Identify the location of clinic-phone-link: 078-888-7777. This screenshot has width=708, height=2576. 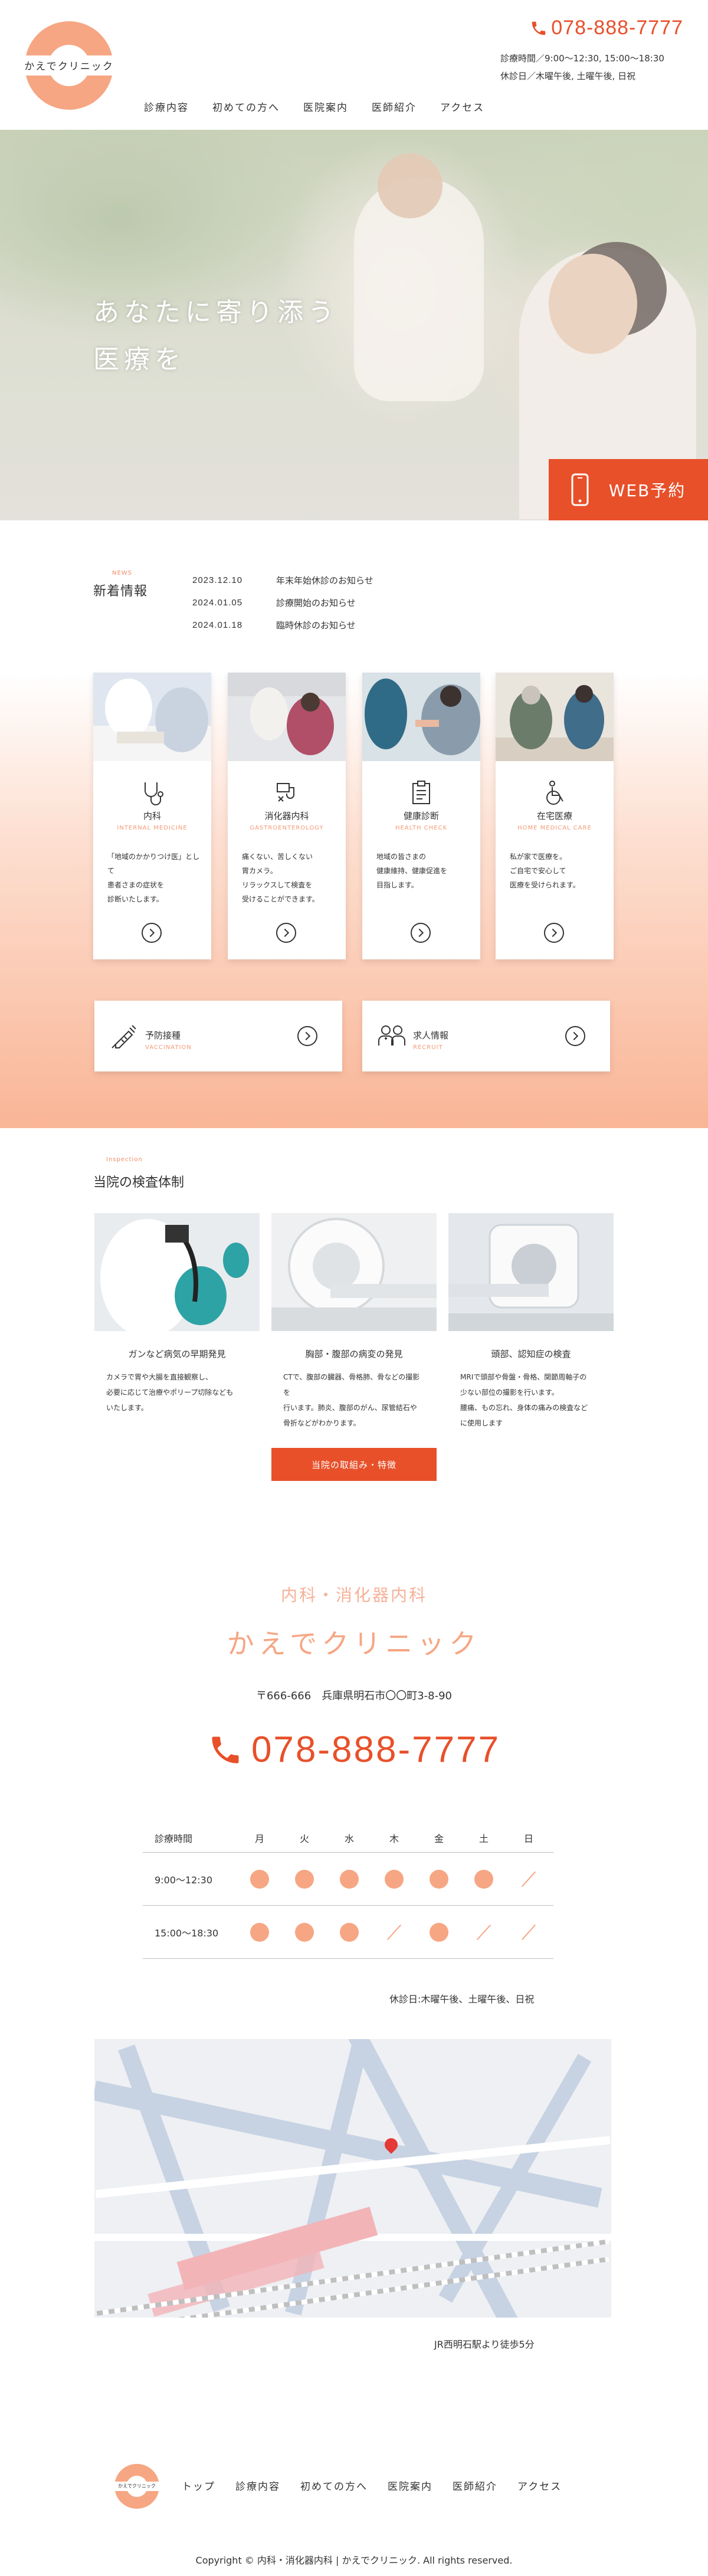
(354, 1750).